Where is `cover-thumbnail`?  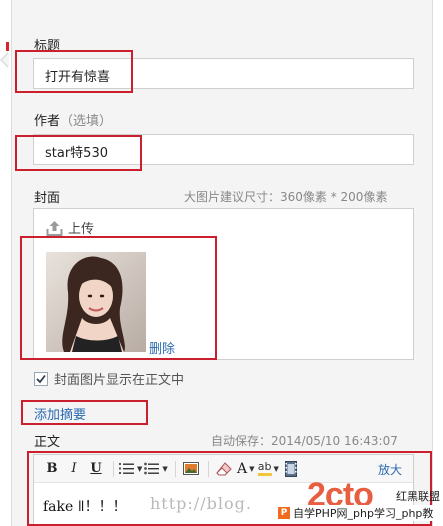
cover-thumbnail is located at coordinates (96, 302).